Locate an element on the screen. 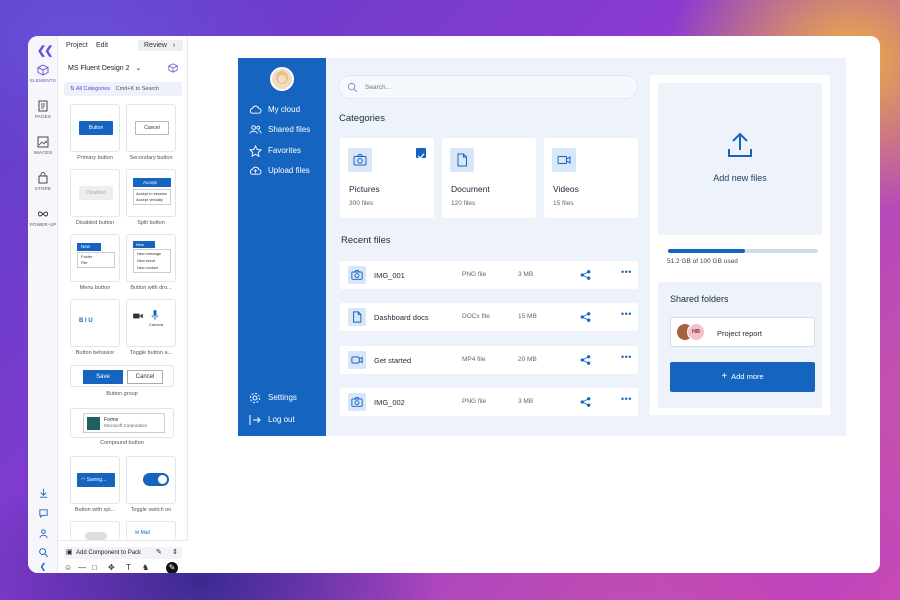  rectangle-tool-icon: □ is located at coordinates (94, 567).